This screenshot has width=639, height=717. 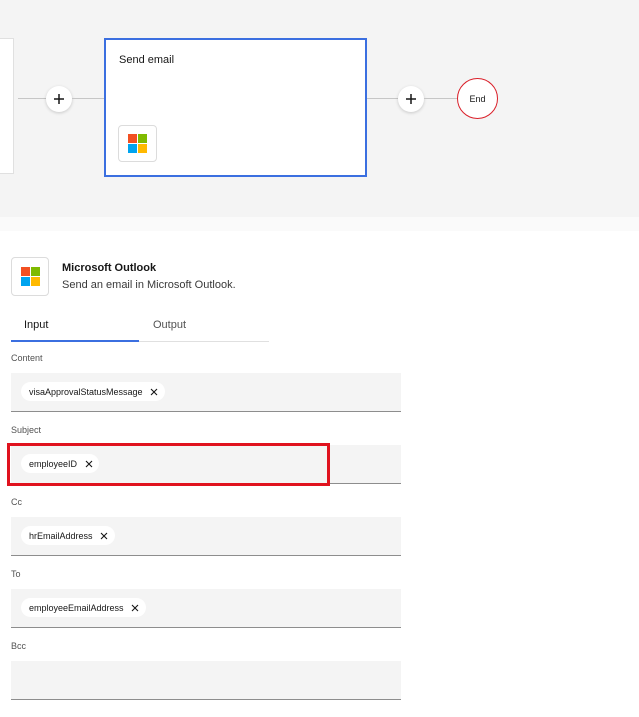 What do you see at coordinates (109, 268) in the screenshot?
I see `app-name: Microsoft Outlook` at bounding box center [109, 268].